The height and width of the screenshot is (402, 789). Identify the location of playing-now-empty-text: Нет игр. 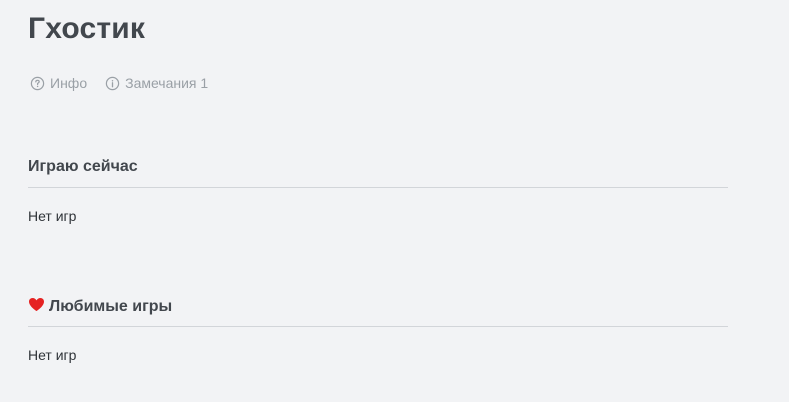
(52, 216).